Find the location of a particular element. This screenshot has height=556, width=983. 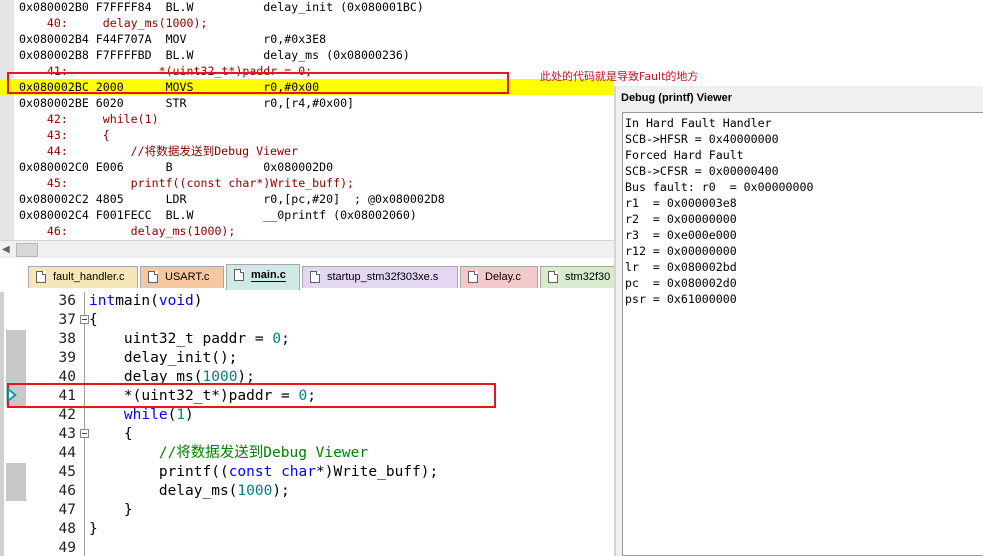

disassembly-line: 0x080002BE 6020 STR r0,[r4,#0x00] is located at coordinates (307, 103).